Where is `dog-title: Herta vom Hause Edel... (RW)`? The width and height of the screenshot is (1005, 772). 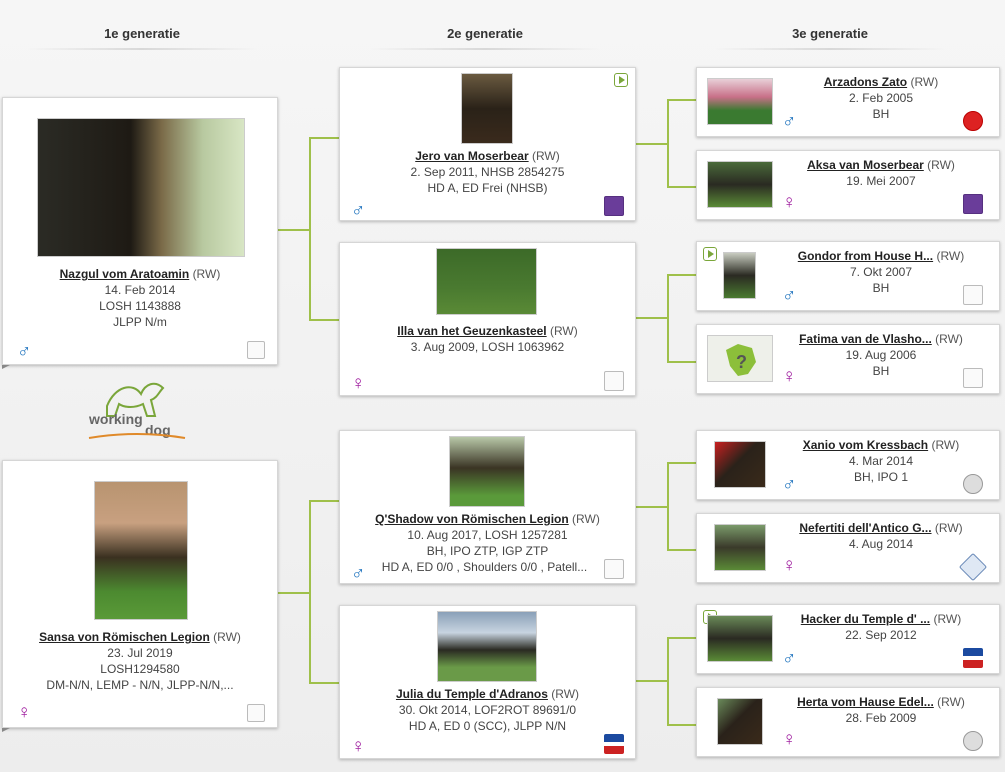
dog-title: Herta vom Hause Edel... (RW) is located at coordinates (881, 702).